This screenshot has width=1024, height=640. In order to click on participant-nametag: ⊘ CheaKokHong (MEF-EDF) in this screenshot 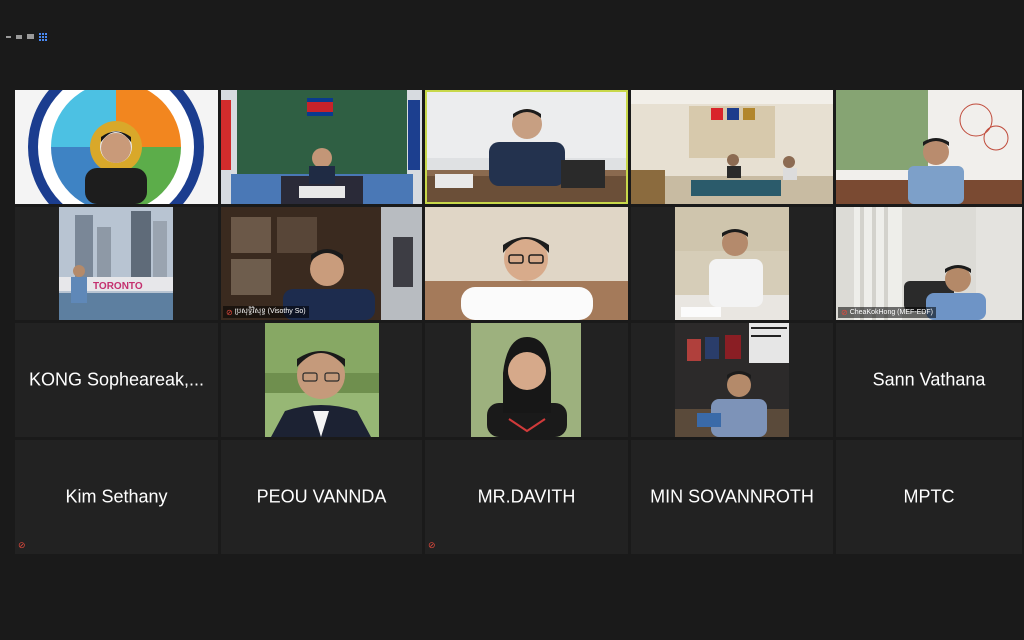, I will do `click(887, 312)`.